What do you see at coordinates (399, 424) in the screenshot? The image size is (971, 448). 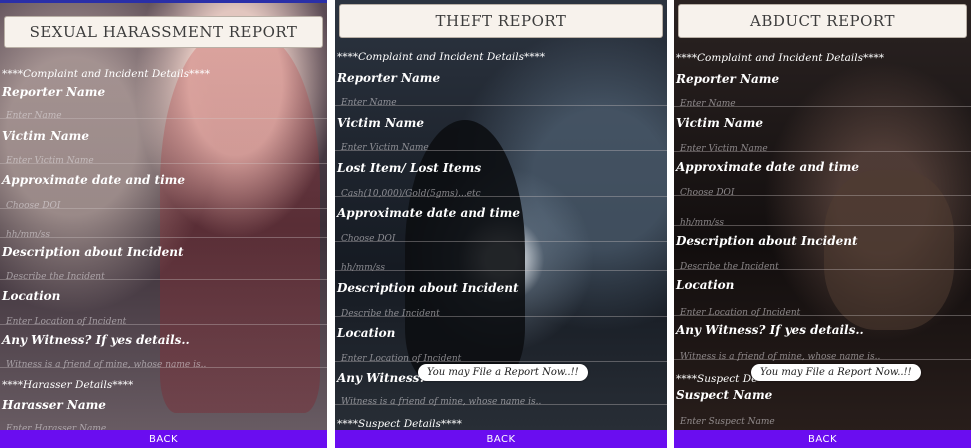 I see `section2-header: ****Suspect Details****` at bounding box center [399, 424].